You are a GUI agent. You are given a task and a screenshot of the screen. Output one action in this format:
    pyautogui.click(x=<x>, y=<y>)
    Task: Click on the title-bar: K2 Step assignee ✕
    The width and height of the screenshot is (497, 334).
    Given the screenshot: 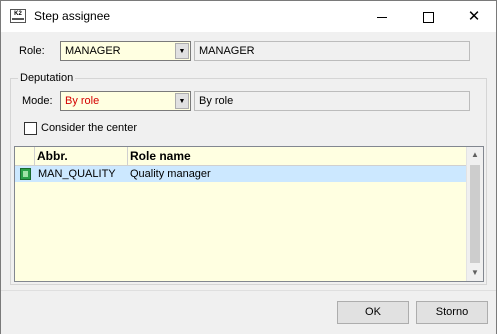 What is the action you would take?
    pyautogui.click(x=248, y=16)
    